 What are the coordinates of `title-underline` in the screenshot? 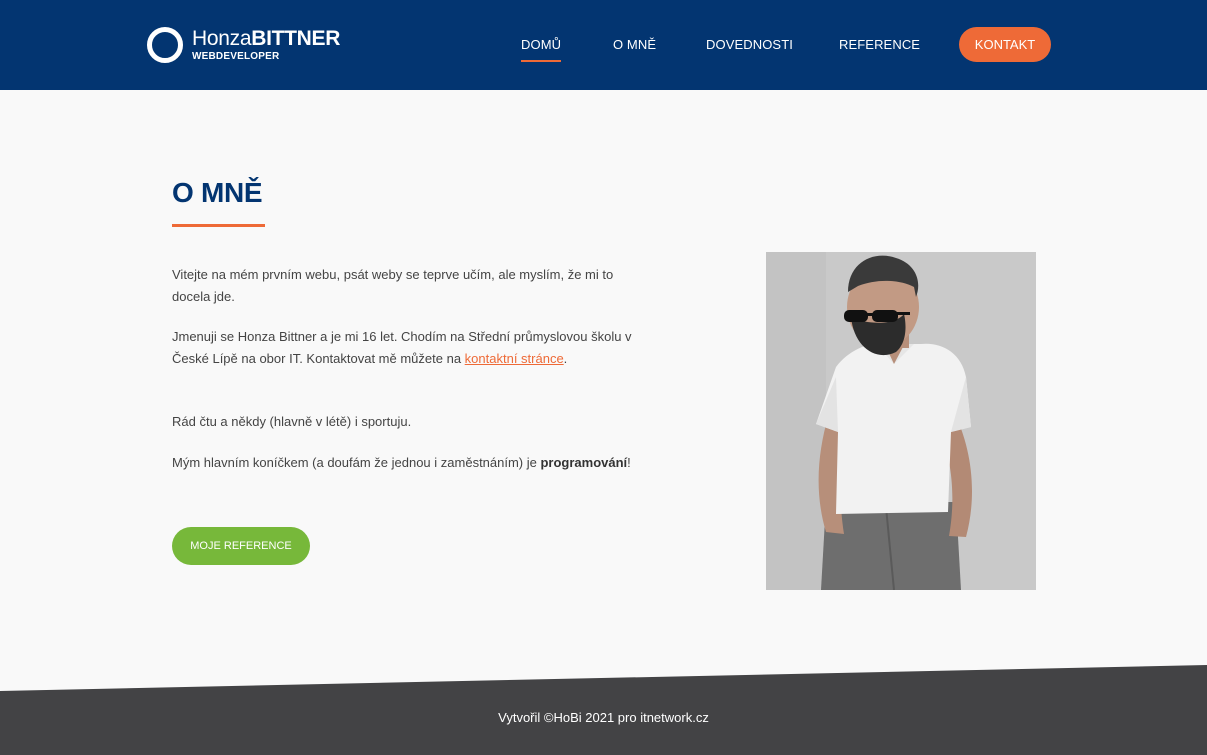 It's located at (218, 225).